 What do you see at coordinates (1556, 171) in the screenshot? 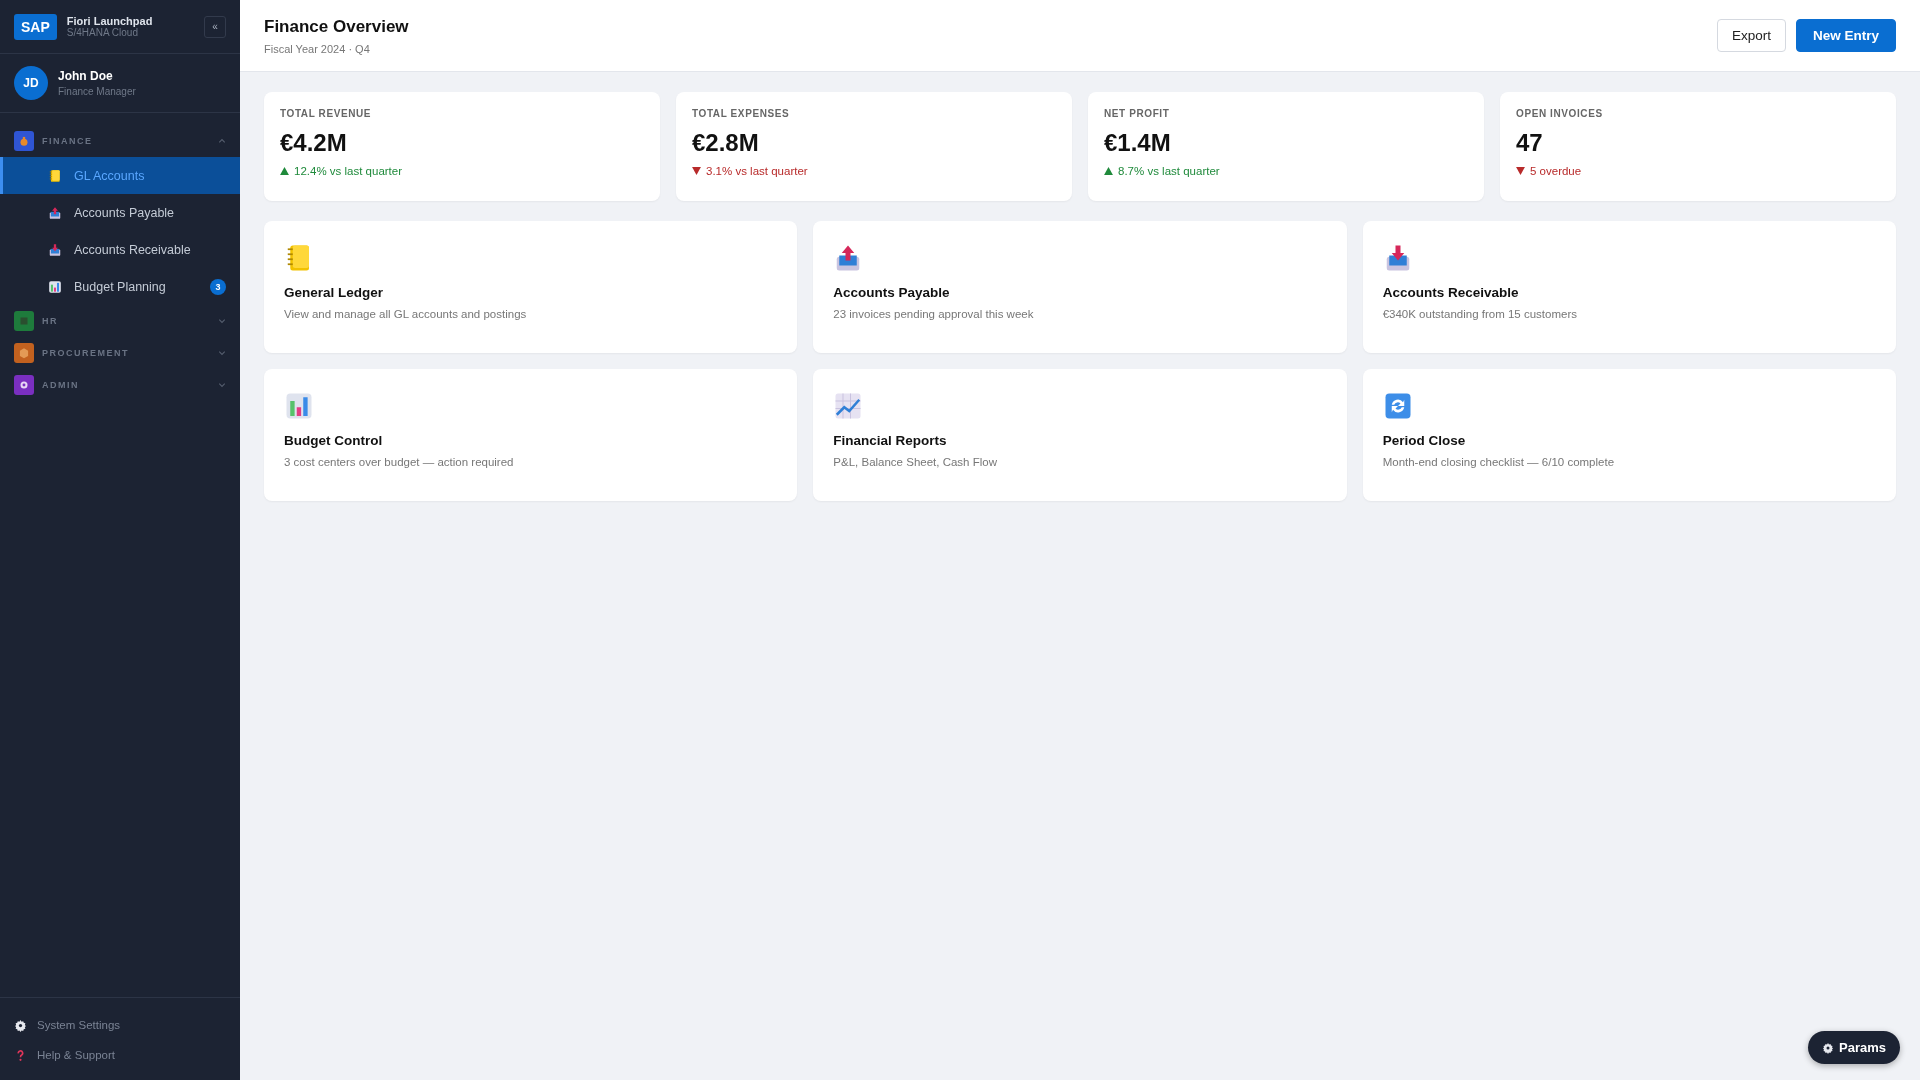
I see `kpi-change: 5 overdue` at bounding box center [1556, 171].